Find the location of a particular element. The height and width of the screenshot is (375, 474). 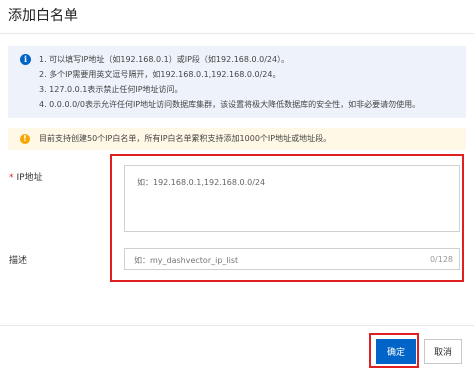

confirm-button: 确定 is located at coordinates (396, 351).